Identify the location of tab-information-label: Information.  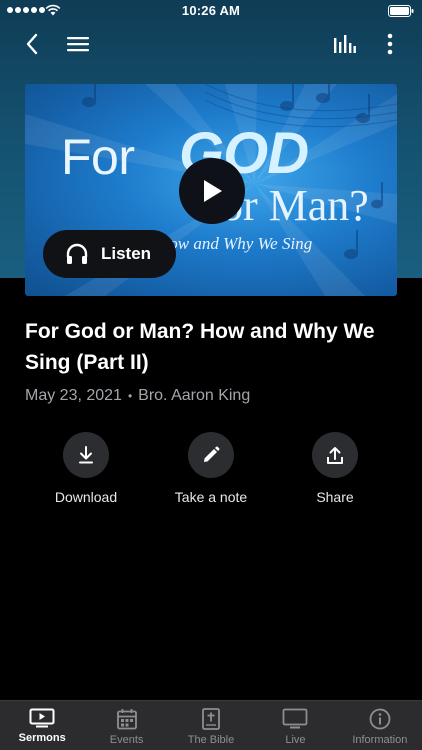
(380, 740).